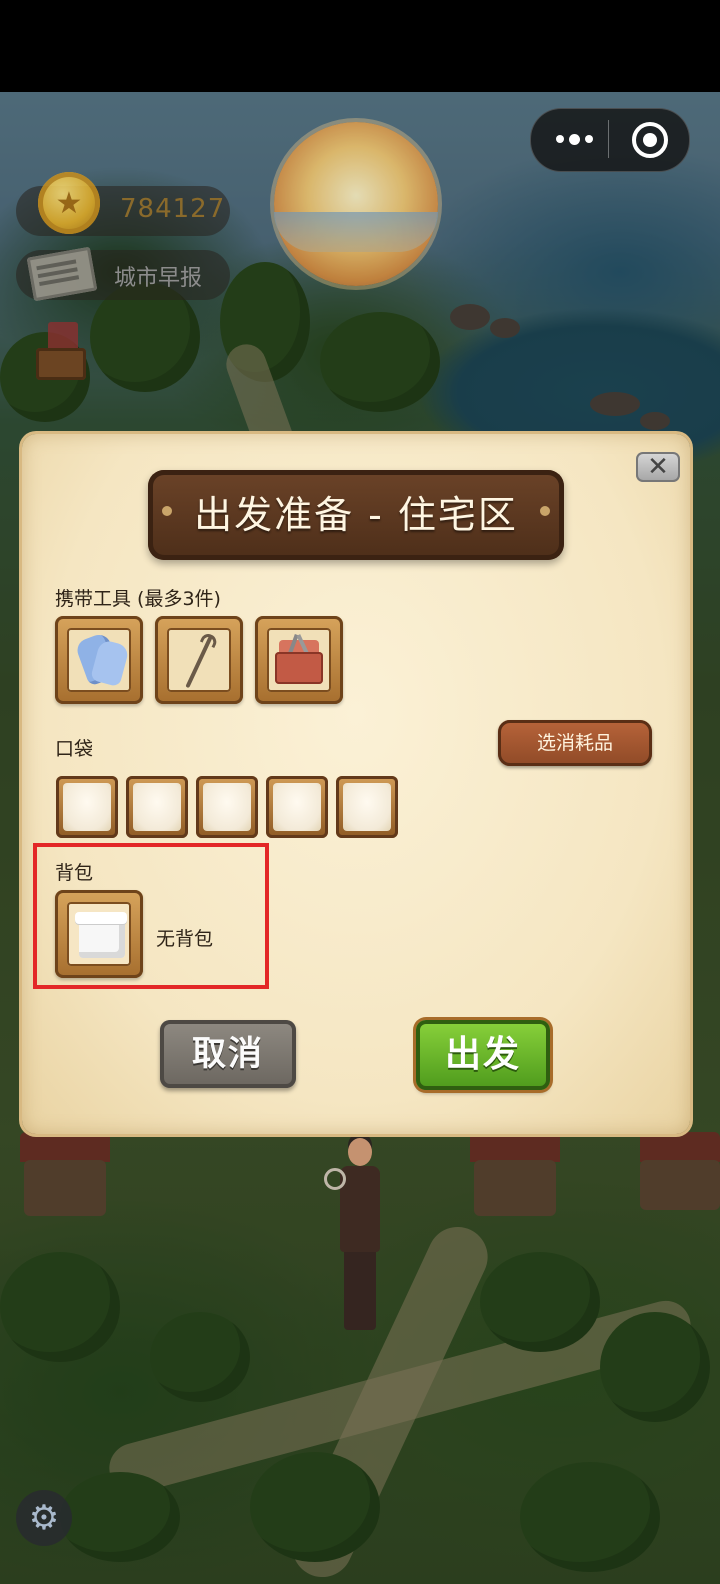 The width and height of the screenshot is (720, 1584). I want to click on capsule-divider, so click(608, 139).